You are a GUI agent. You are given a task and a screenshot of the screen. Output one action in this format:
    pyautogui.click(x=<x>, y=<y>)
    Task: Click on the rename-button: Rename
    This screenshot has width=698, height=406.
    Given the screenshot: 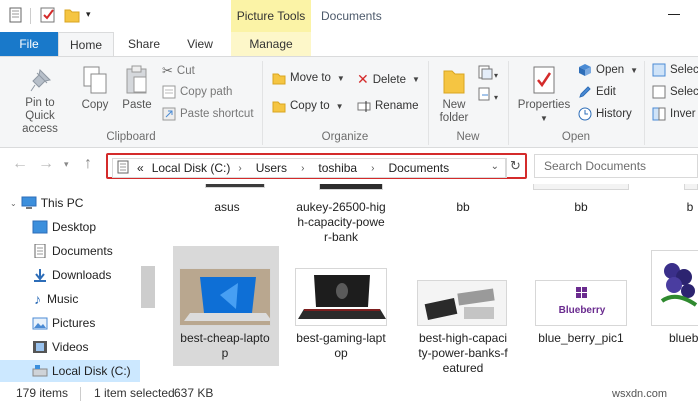 What is the action you would take?
    pyautogui.click(x=387, y=106)
    